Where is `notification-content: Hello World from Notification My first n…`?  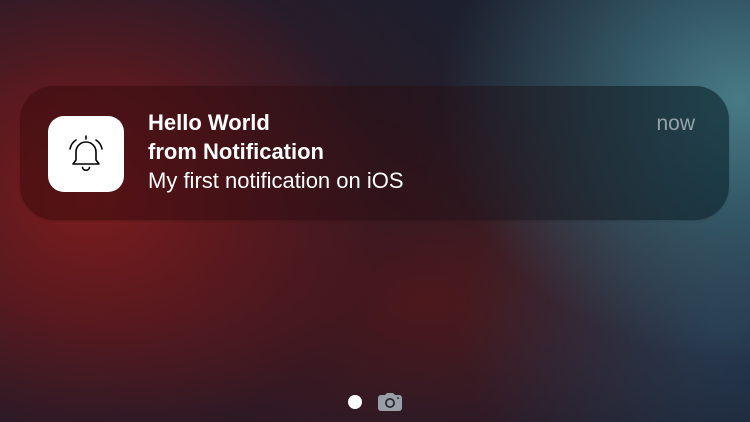
notification-content: Hello World from Notification My first n… is located at coordinates (388, 151).